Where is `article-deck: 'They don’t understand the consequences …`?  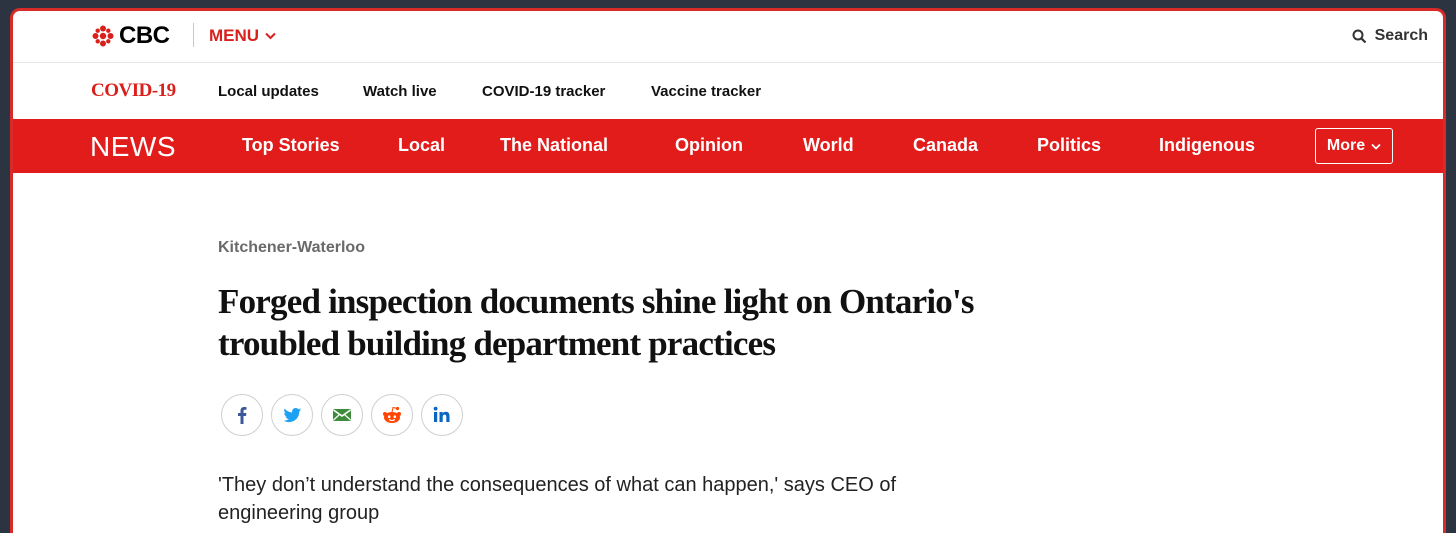 article-deck: 'They don’t understand the consequences … is located at coordinates (557, 499).